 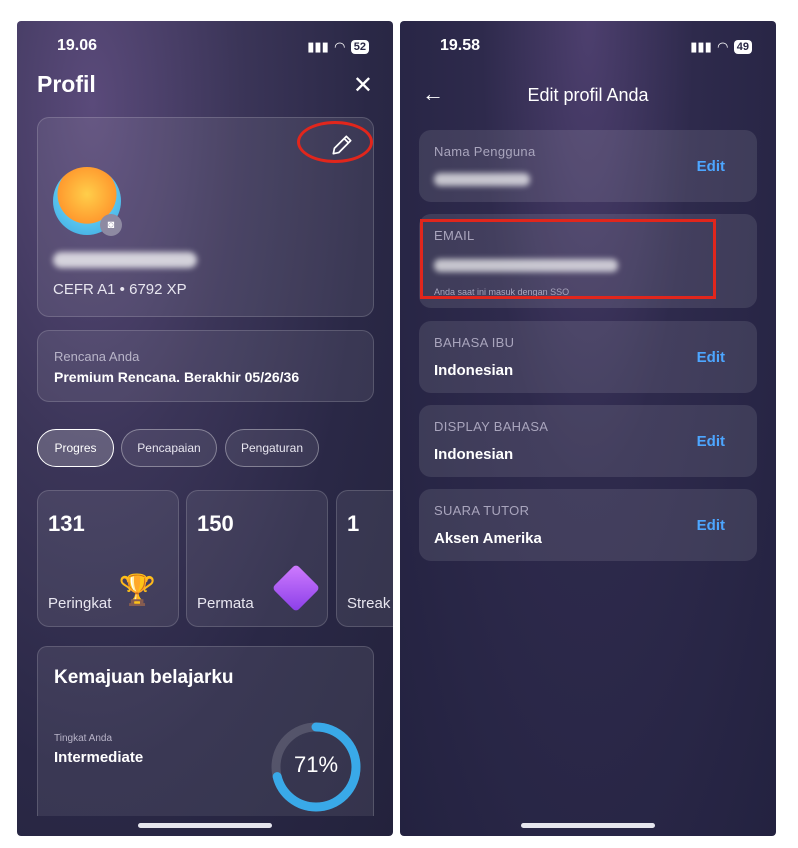 I want to click on tab-pengaturan: Pengaturan, so click(x=272, y=448).